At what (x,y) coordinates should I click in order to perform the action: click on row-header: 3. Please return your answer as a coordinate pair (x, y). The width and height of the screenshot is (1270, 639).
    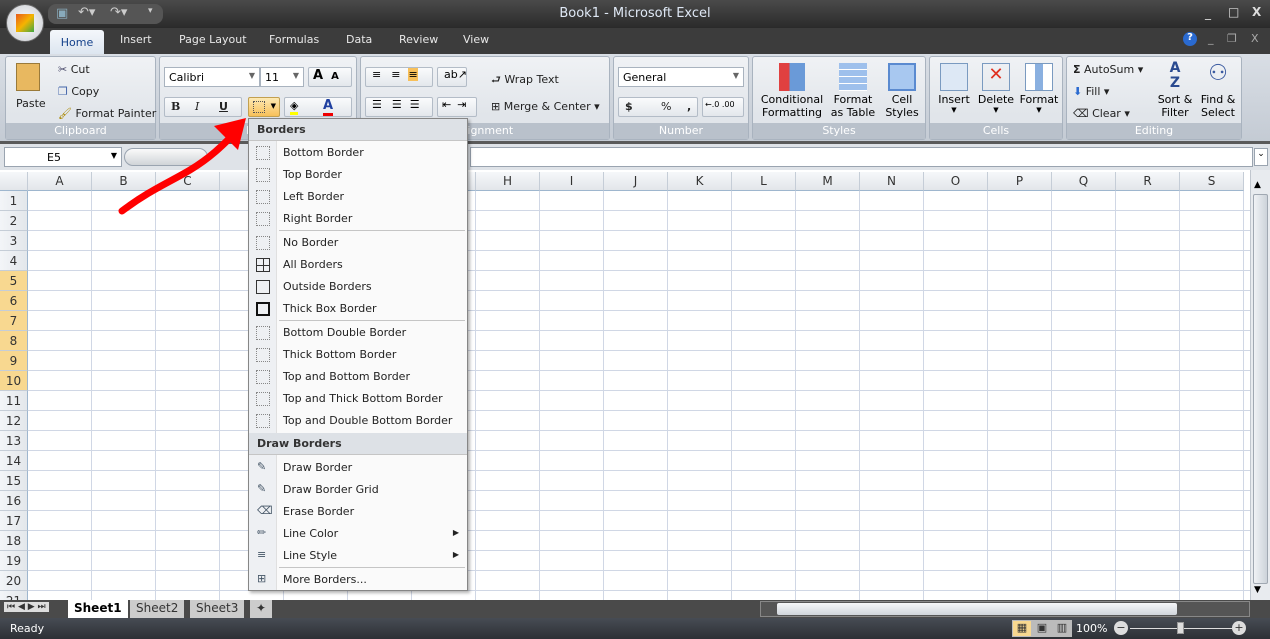
    Looking at the image, I should click on (14, 241).